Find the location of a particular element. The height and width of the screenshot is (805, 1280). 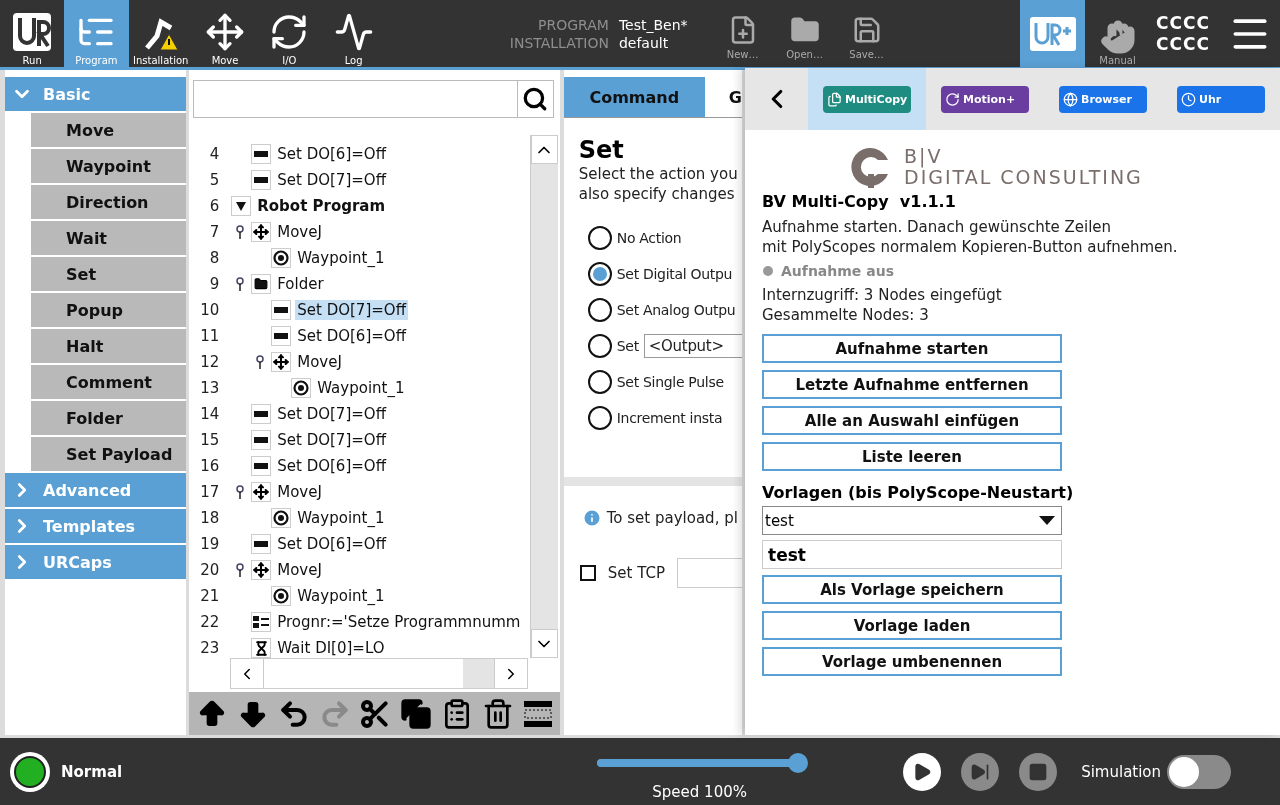

nav-item: Move is located at coordinates (109, 130).